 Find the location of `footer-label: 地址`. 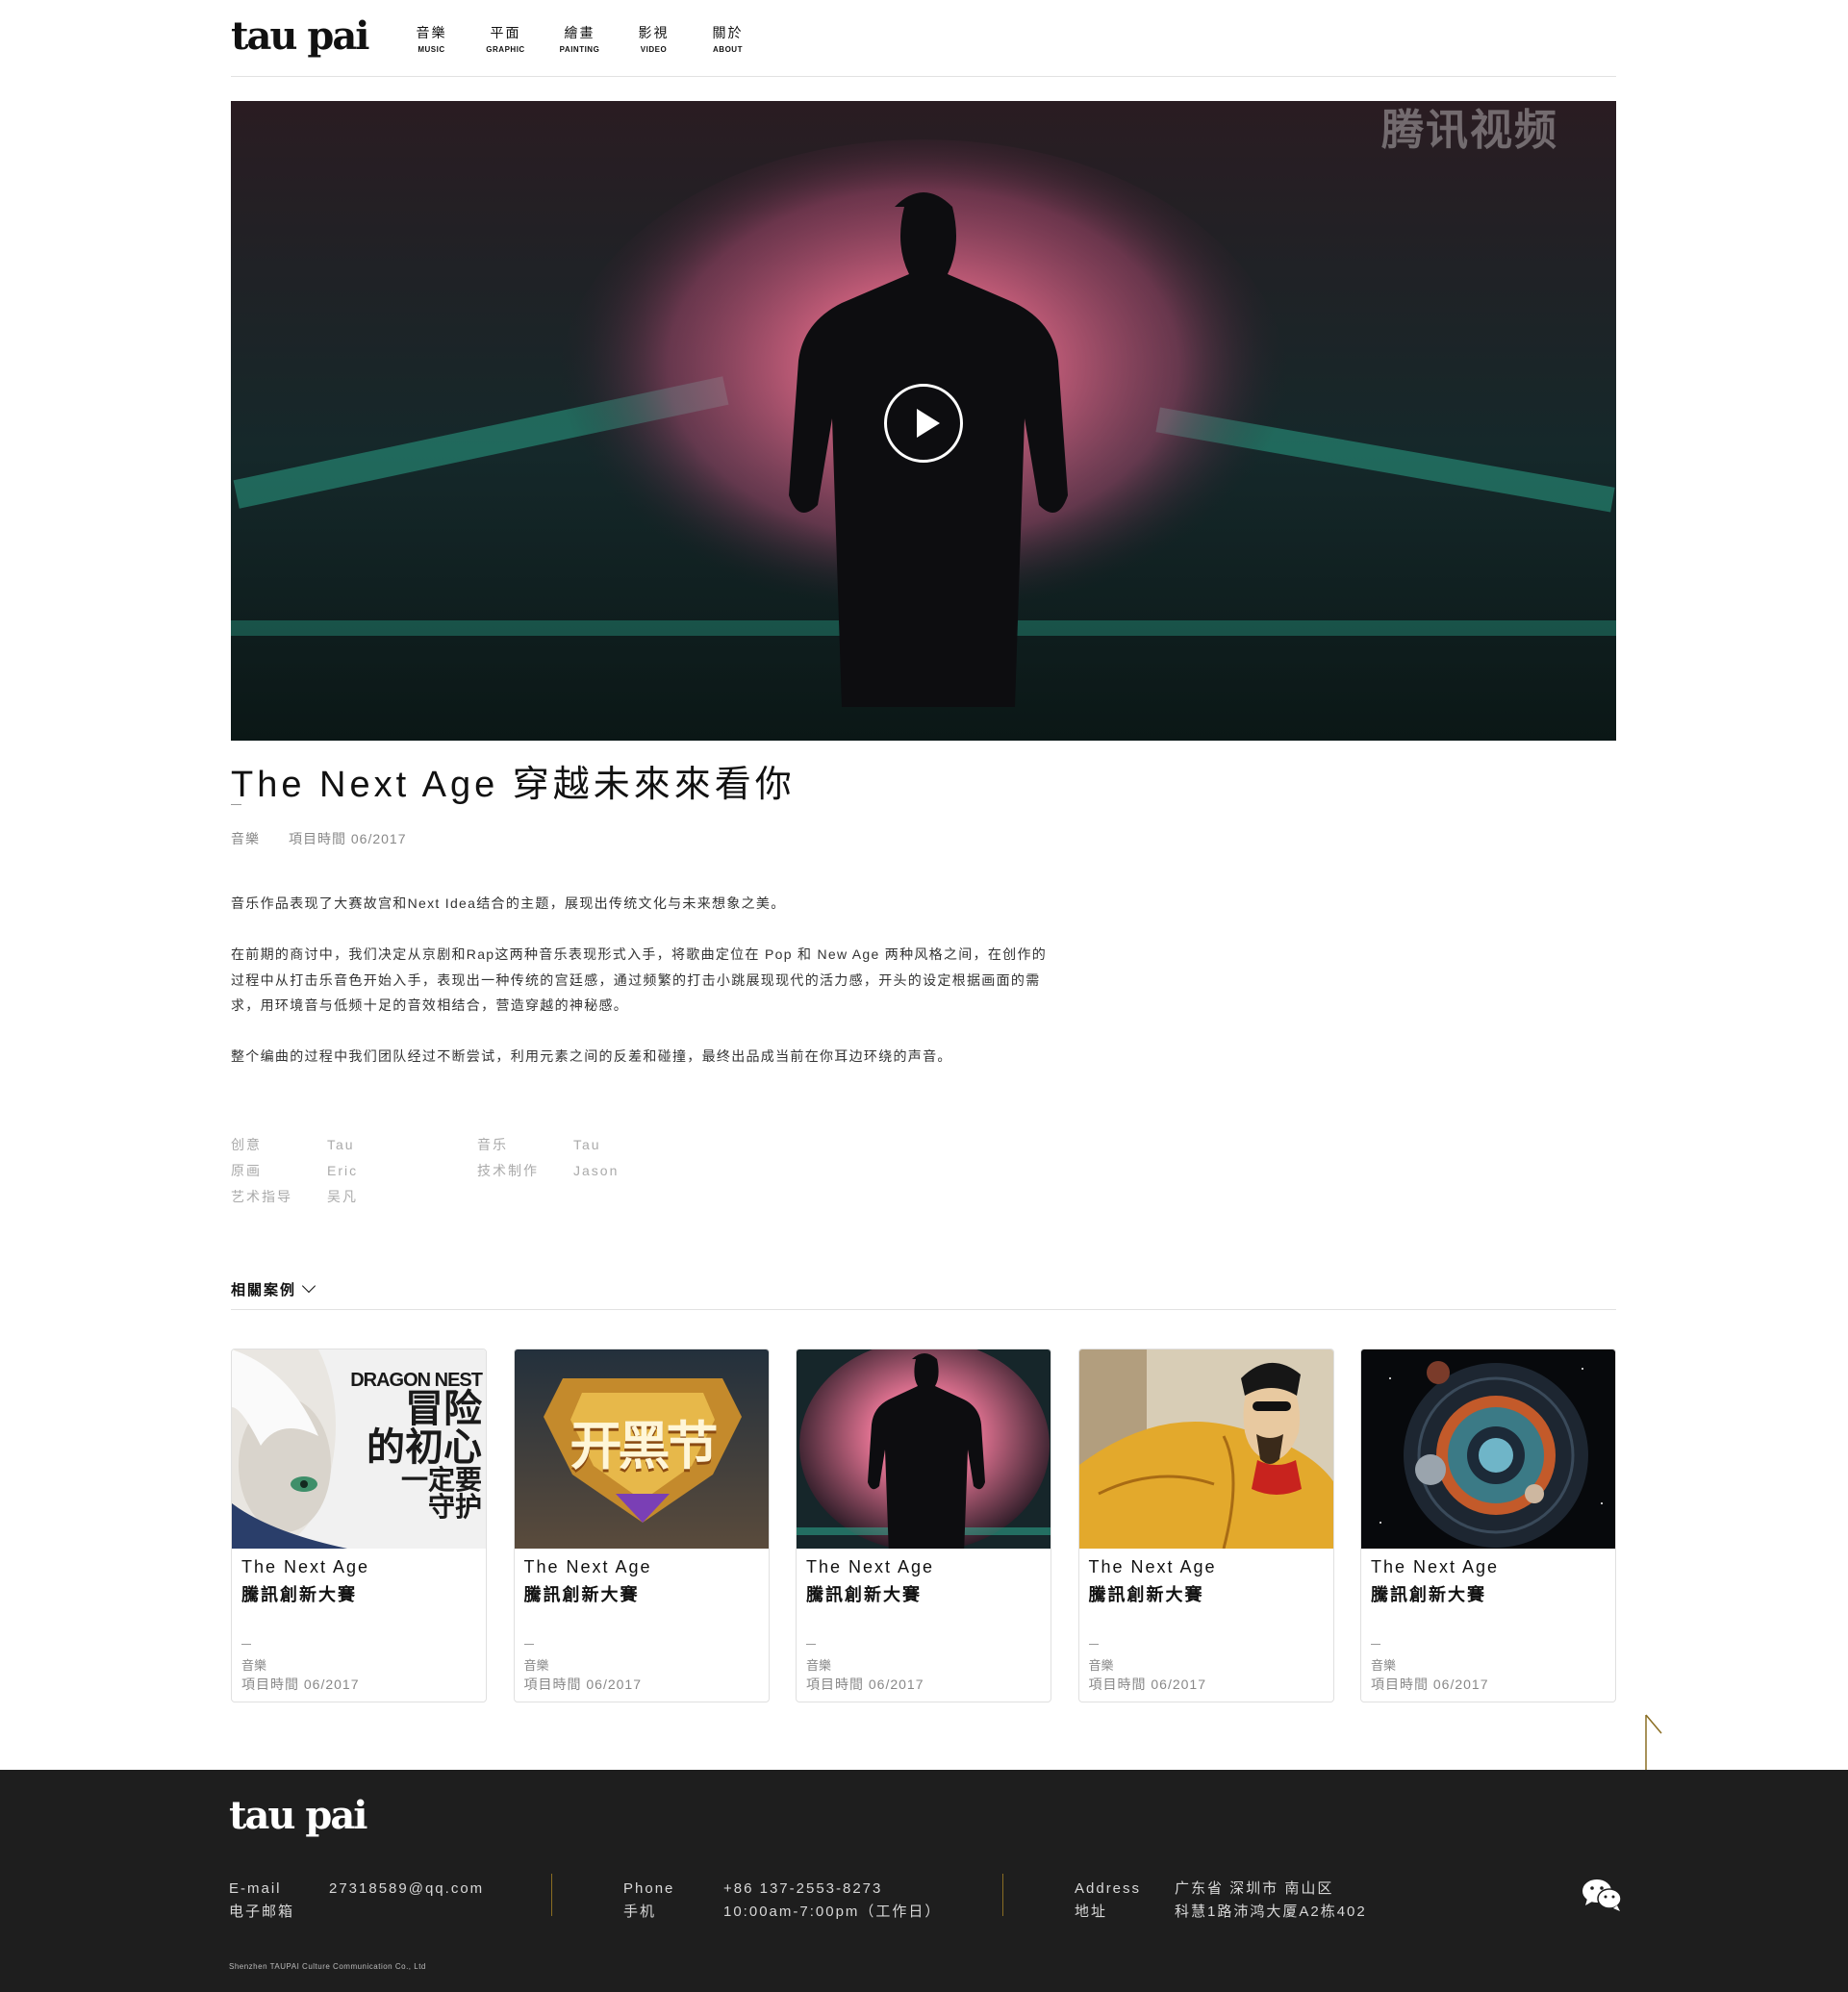

footer-label: 地址 is located at coordinates (1091, 1912).